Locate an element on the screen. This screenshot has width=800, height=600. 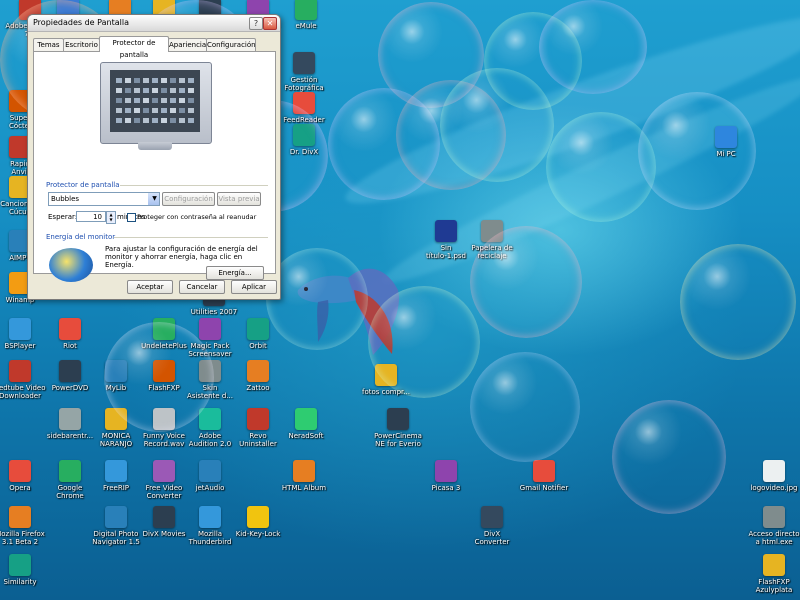
divider is located at coordinates (194, 185).